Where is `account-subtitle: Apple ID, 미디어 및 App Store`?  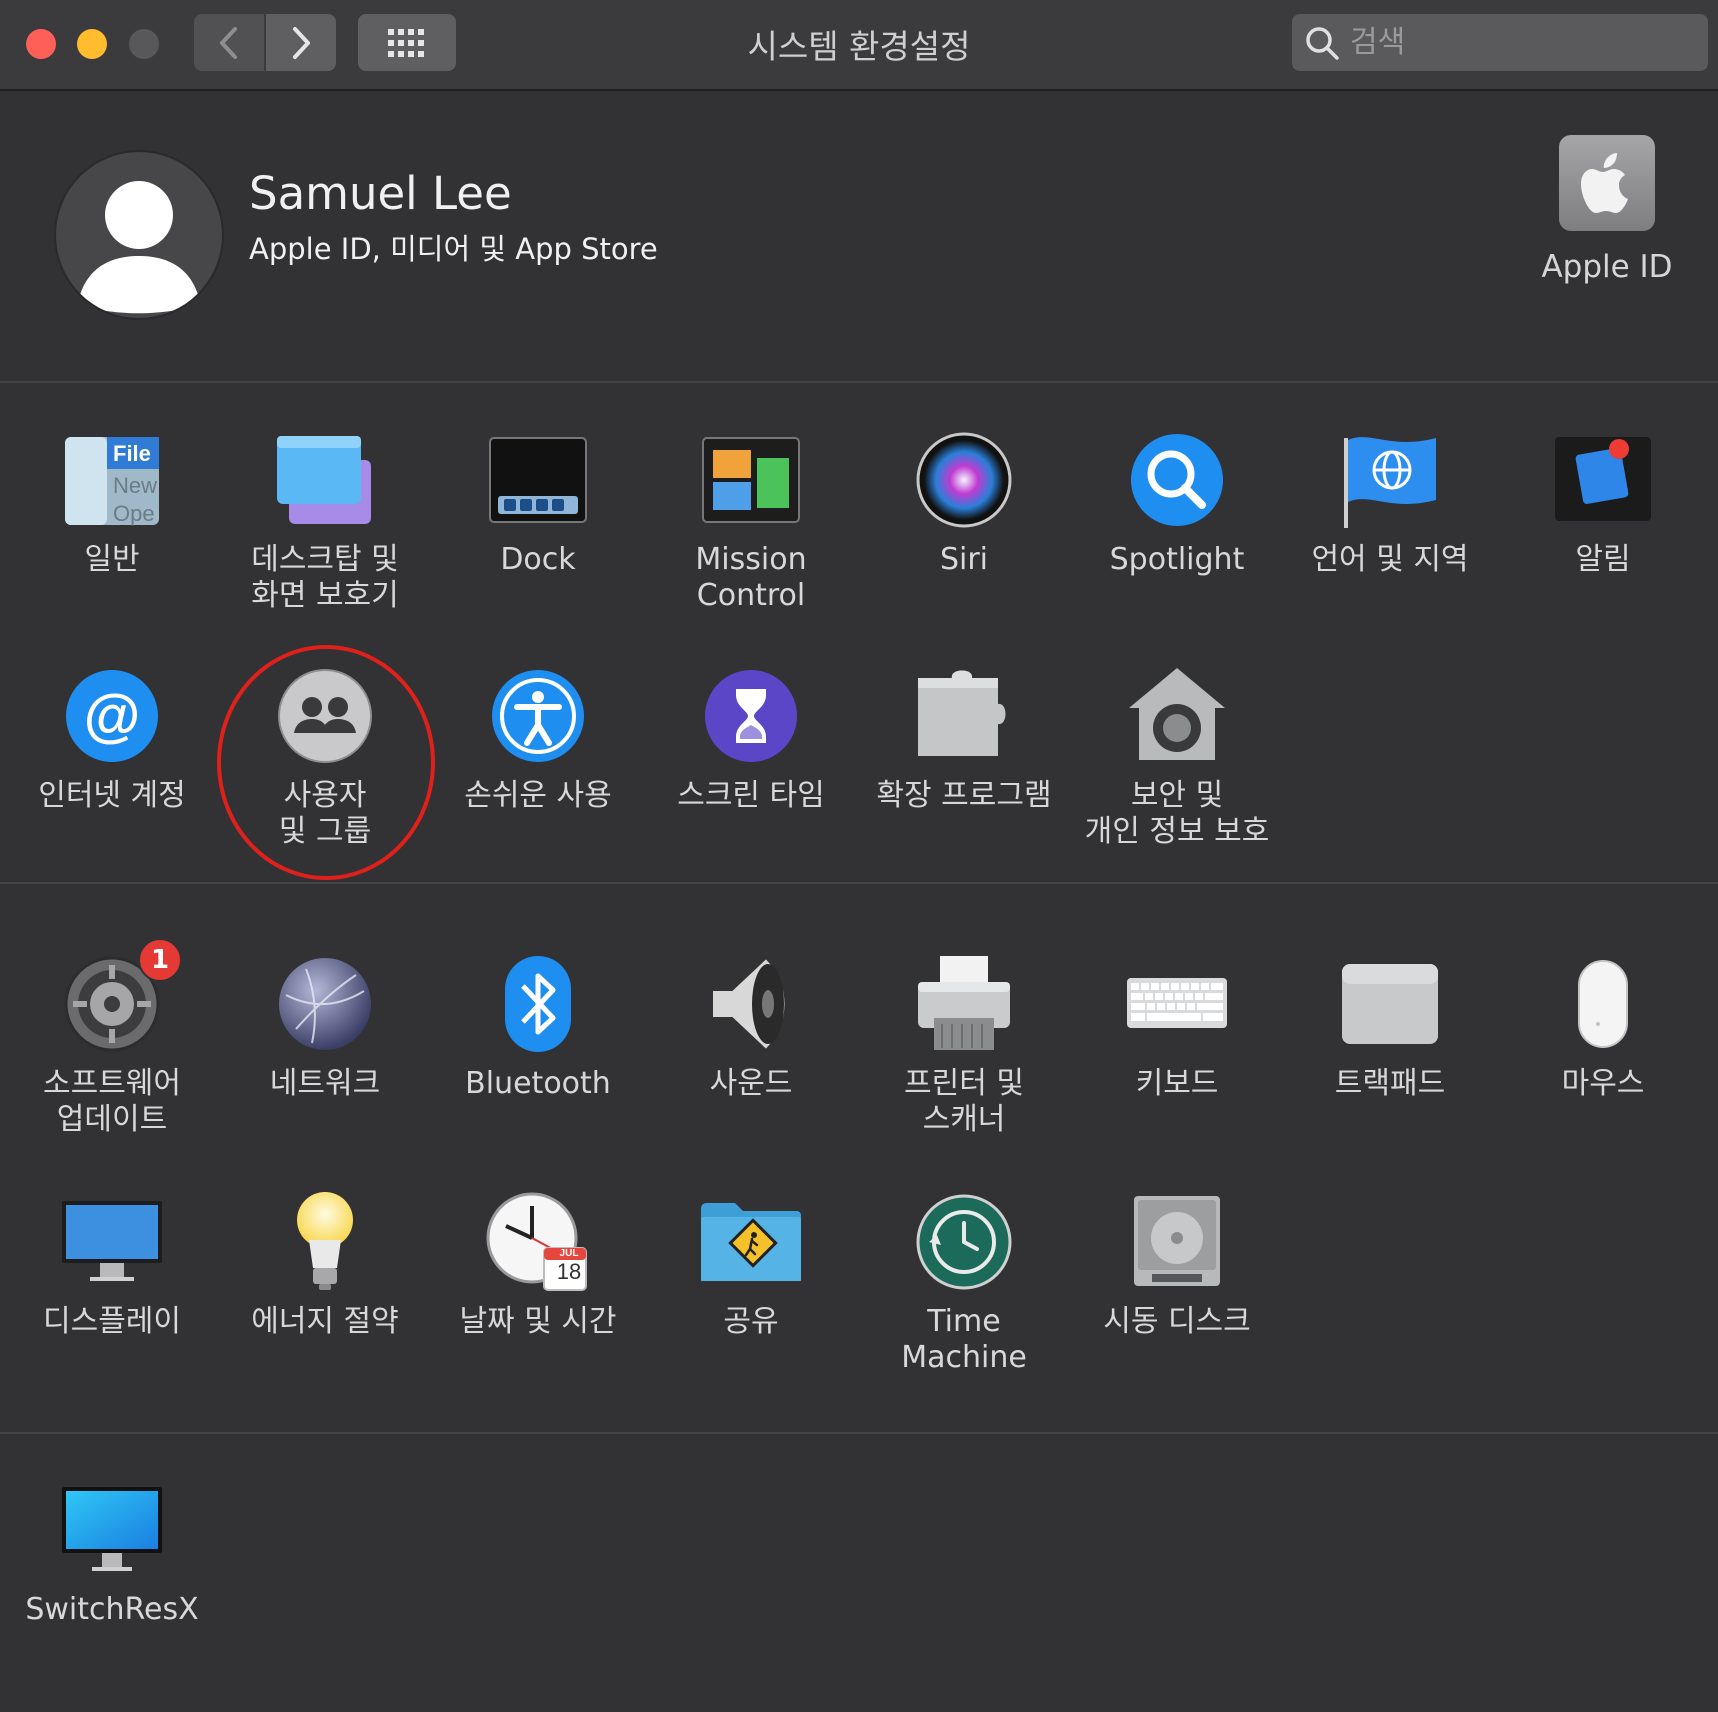 account-subtitle: Apple ID, 미디어 및 App Store is located at coordinates (453, 247).